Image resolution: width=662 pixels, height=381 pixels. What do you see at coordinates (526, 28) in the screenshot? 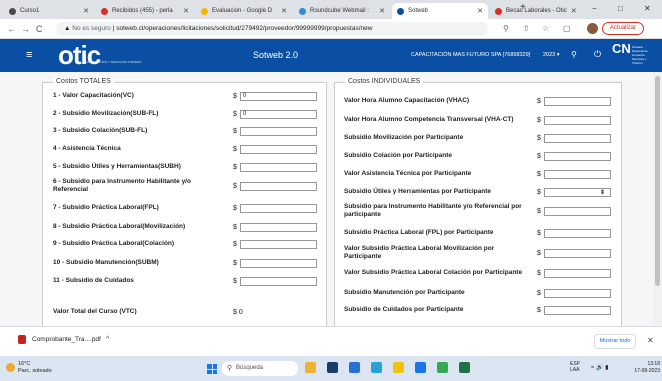
I see `share-icon: ⇧` at bounding box center [526, 28].